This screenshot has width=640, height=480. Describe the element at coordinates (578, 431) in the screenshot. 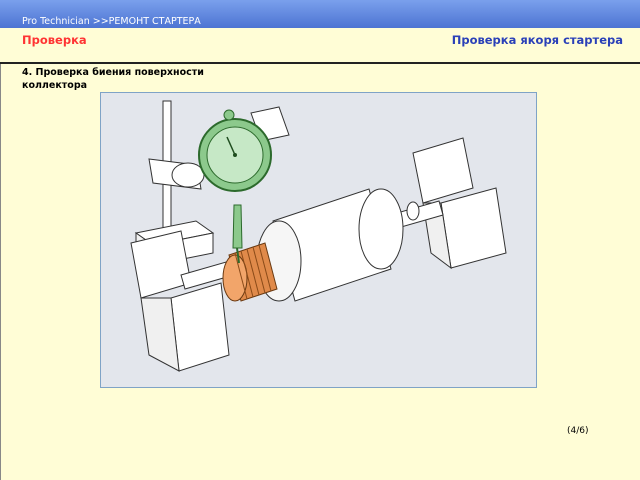

I see `page-counter: (4/6)` at that location.